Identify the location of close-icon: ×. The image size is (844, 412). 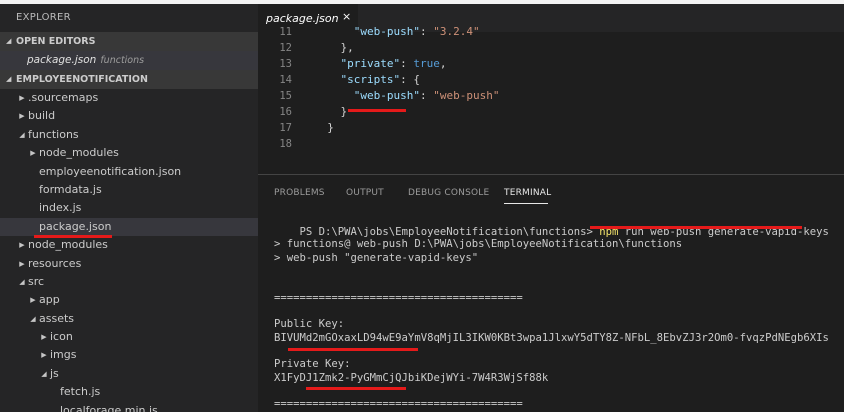
(346, 16).